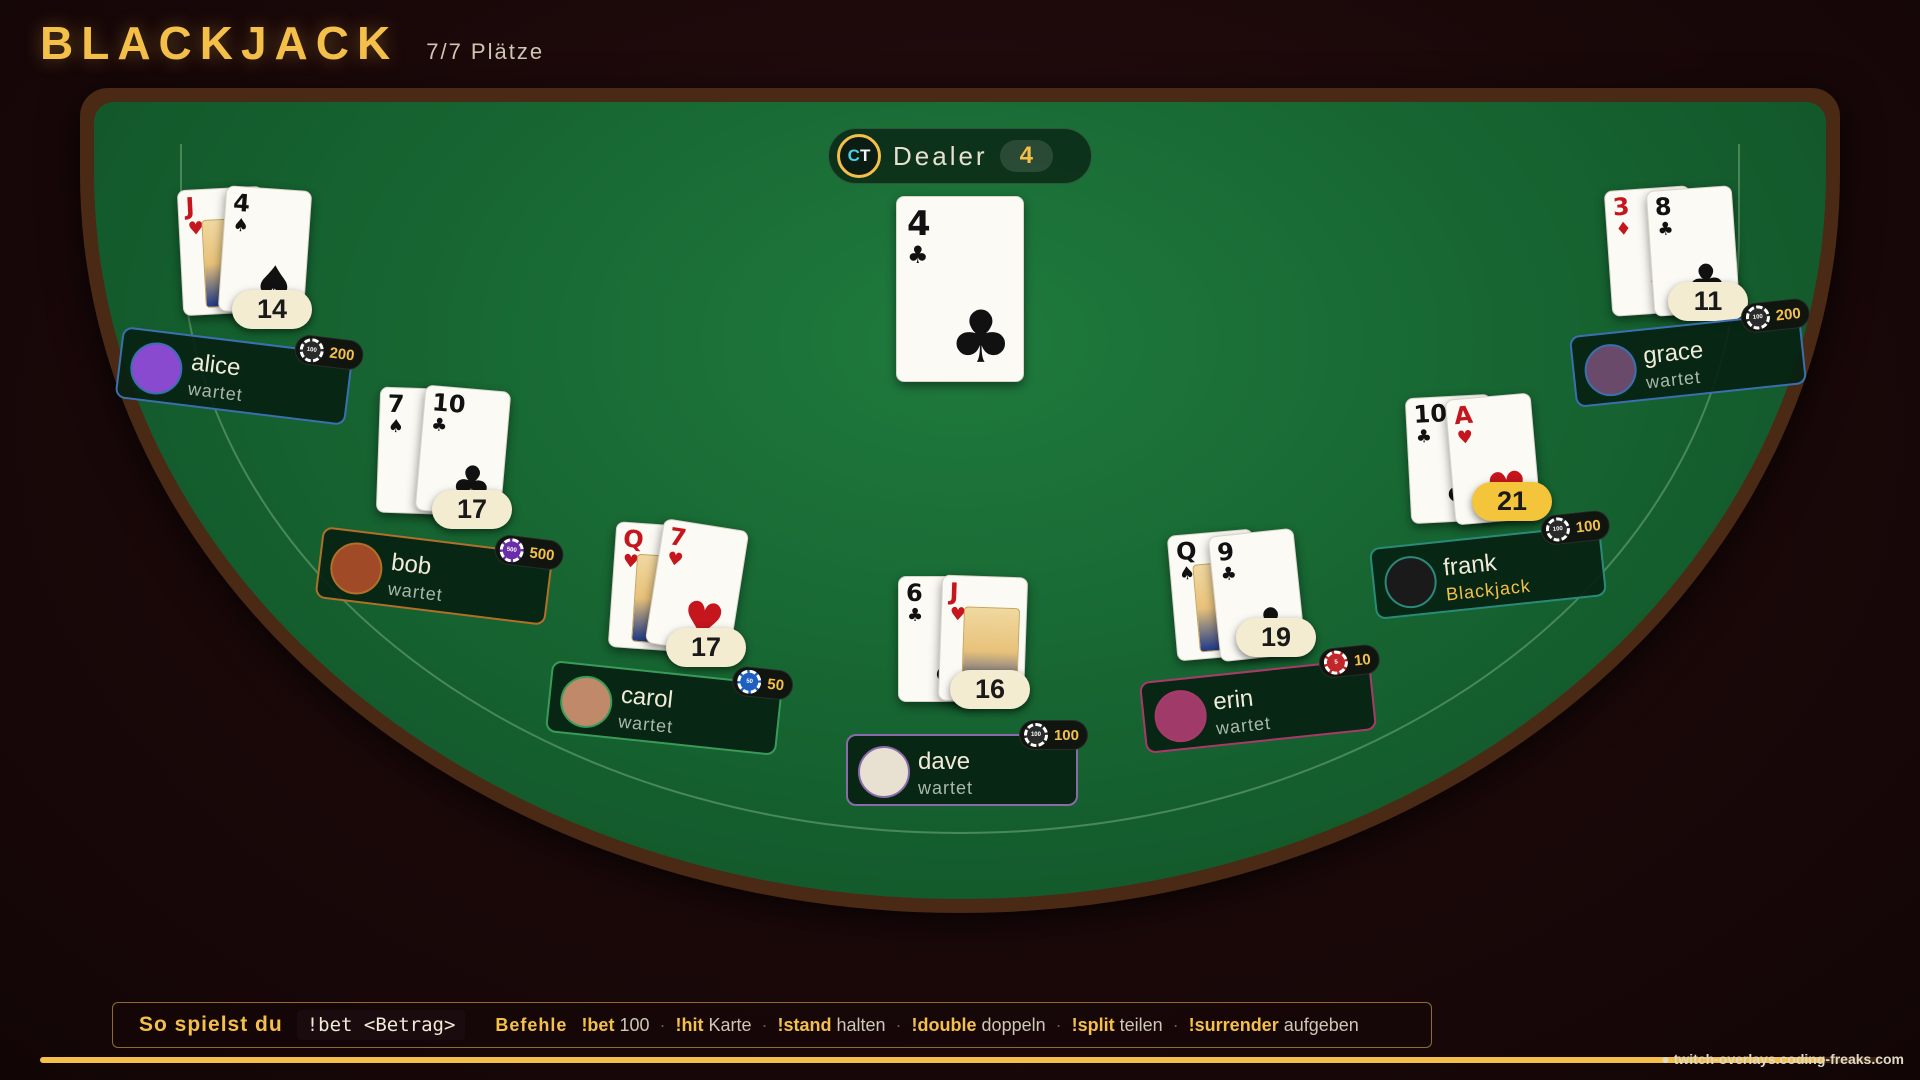 The image size is (1920, 1080). Describe the element at coordinates (990, 689) in the screenshot. I see `hand-score: 16` at that location.